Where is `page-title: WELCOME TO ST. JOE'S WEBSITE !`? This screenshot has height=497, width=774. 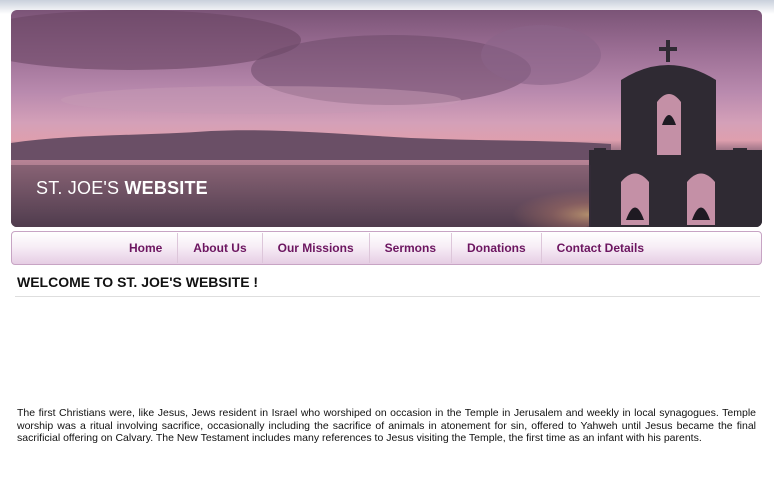
page-title: WELCOME TO ST. JOE'S WEBSITE ! is located at coordinates (138, 282).